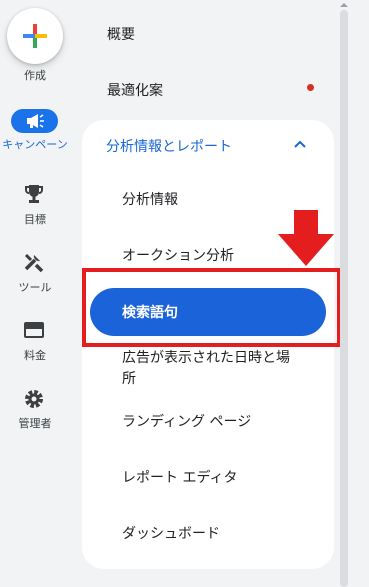 This screenshot has height=587, width=369. Describe the element at coordinates (121, 34) in the screenshot. I see `nav-item-overview: 概要` at that location.